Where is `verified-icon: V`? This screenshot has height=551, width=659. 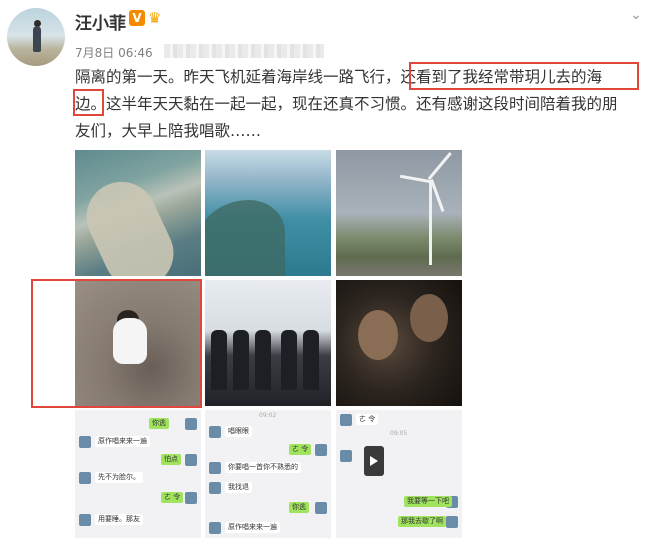
verified-icon: V is located at coordinates (137, 18).